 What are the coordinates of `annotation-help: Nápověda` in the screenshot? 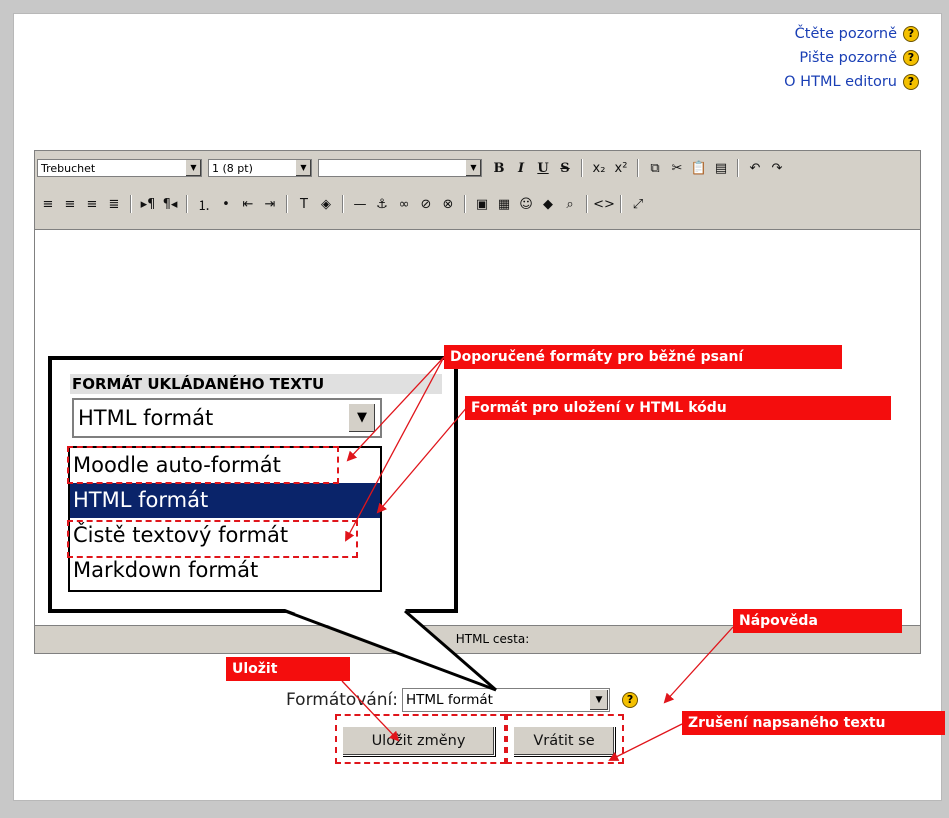 It's located at (817, 621).